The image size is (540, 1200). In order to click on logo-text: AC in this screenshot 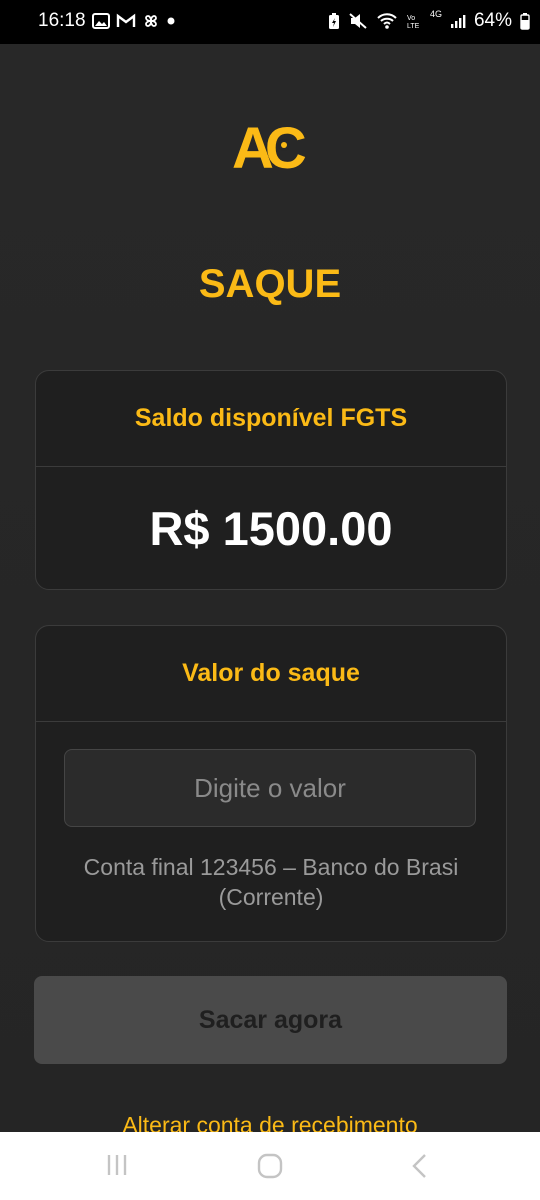, I will do `click(269, 144)`.